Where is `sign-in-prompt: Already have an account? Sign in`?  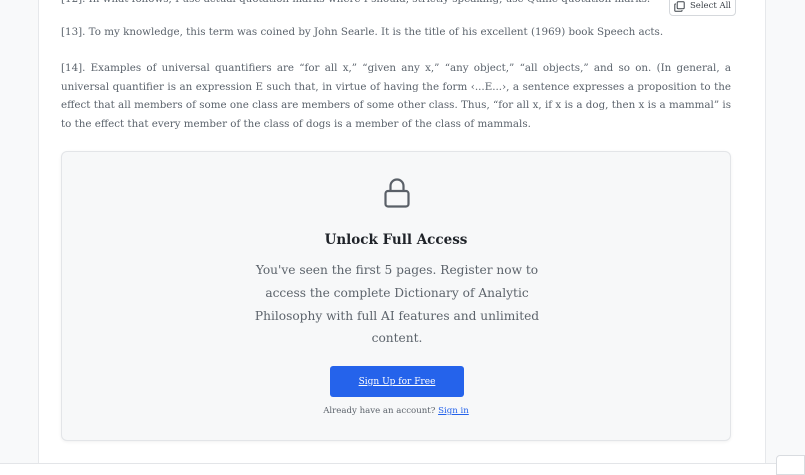
sign-in-prompt: Already have an account? Sign in is located at coordinates (396, 411).